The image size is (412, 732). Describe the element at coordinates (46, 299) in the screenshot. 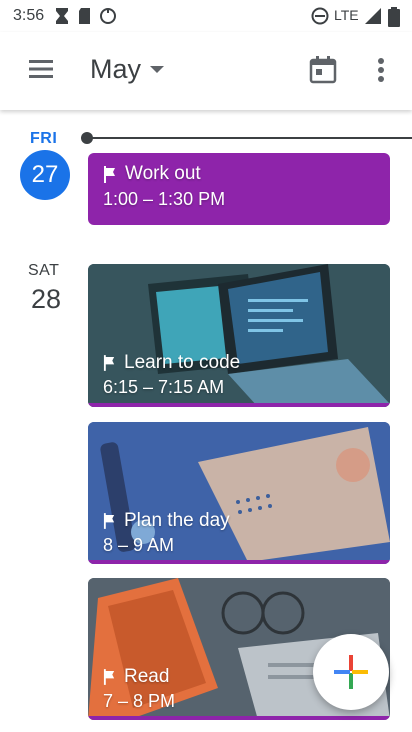

I see `day-date: 28` at that location.